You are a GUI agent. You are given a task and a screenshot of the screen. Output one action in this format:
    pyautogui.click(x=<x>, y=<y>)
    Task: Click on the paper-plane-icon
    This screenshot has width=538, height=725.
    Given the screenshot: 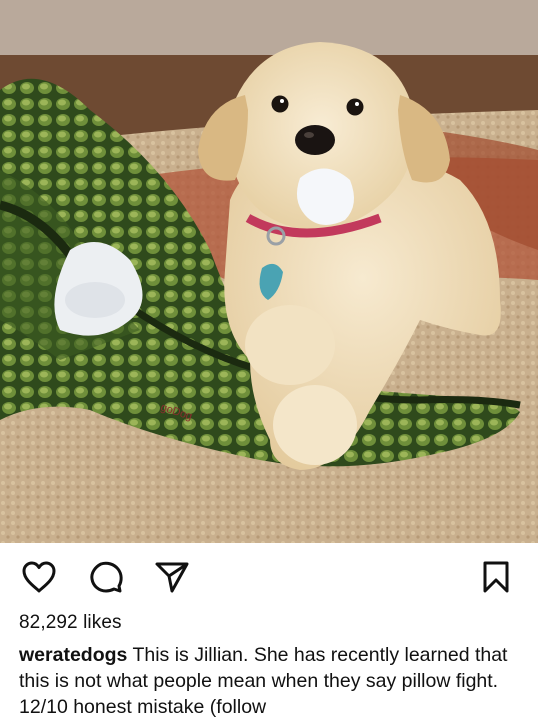 What is the action you would take?
    pyautogui.click(x=172, y=577)
    